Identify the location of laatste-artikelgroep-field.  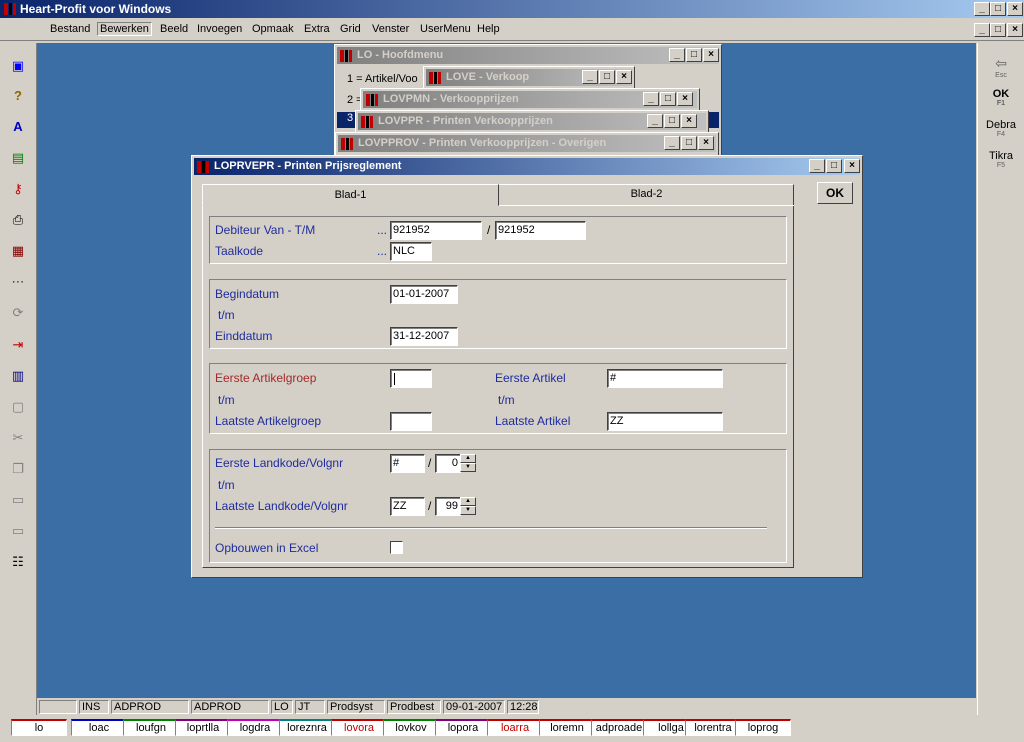
(411, 421).